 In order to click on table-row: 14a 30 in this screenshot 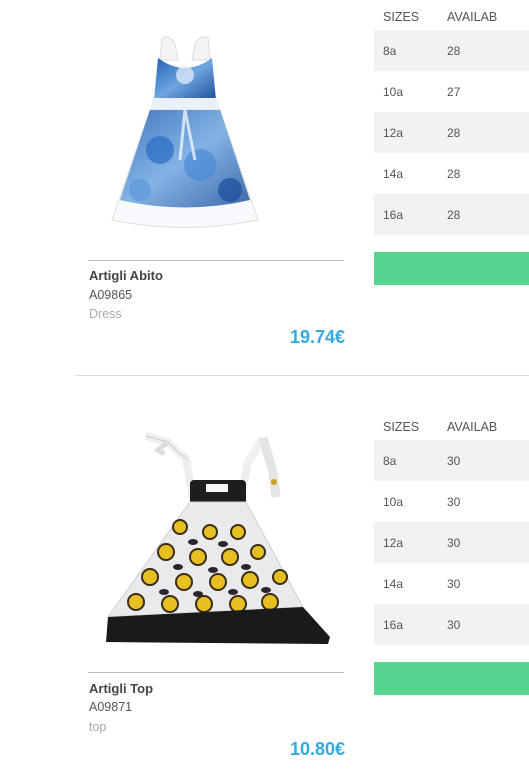, I will do `click(451, 583)`.